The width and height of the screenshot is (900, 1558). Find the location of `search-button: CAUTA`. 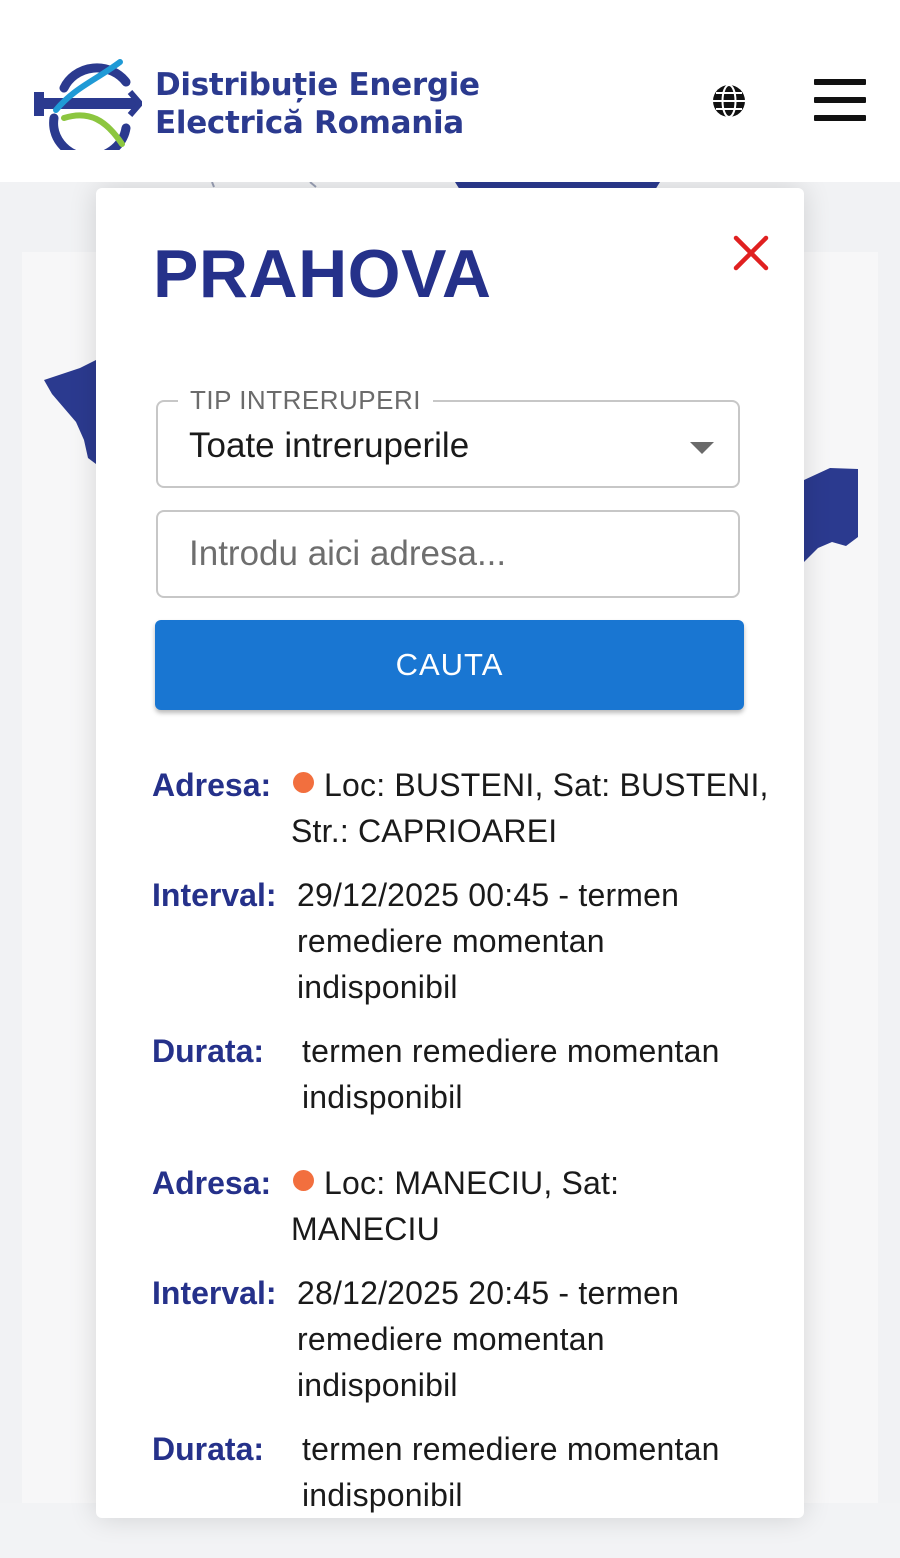

search-button: CAUTA is located at coordinates (449, 665).